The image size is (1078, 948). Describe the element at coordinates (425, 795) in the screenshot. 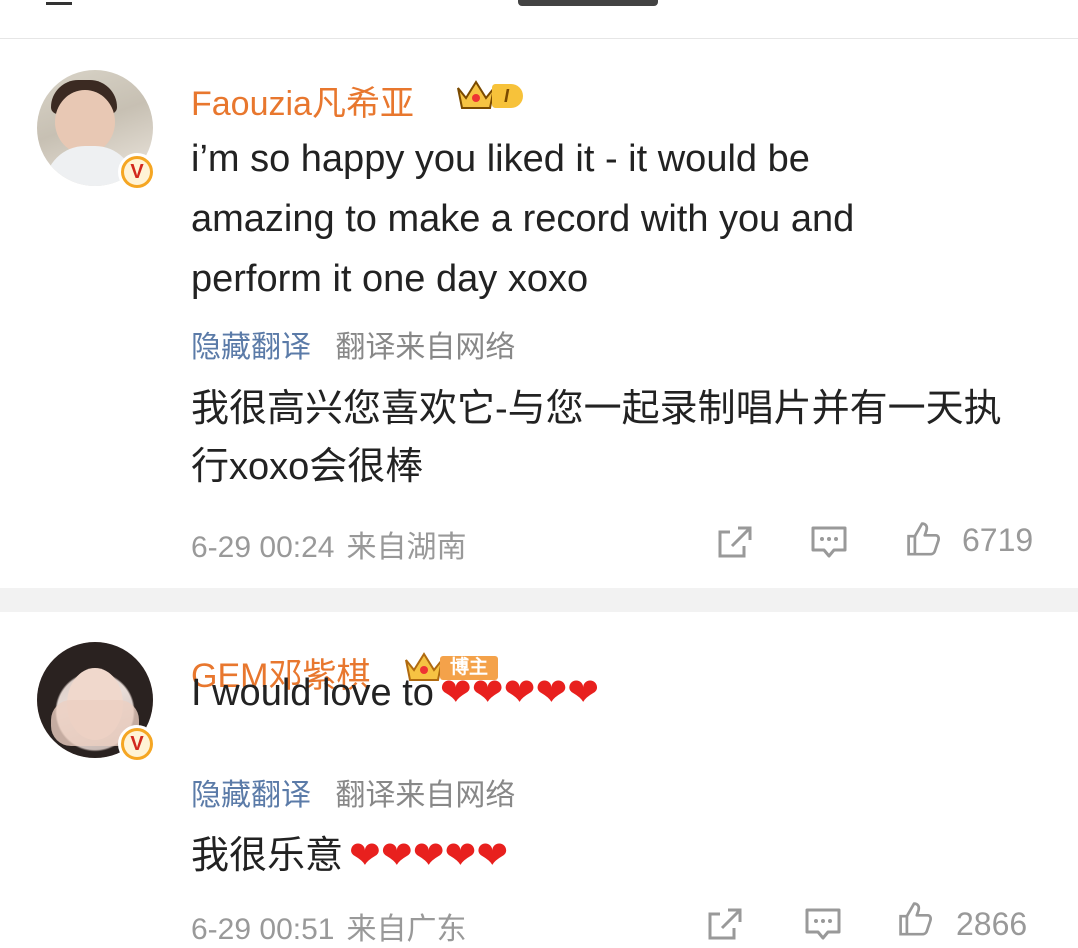

I see `translation-source: 翻译来自网络` at that location.